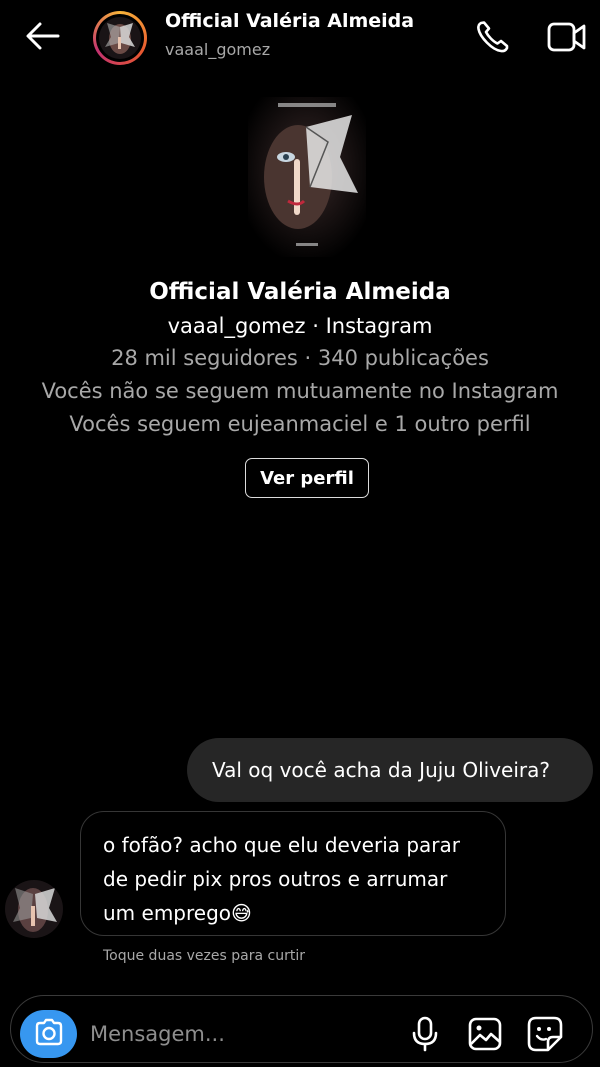 Image resolution: width=600 pixels, height=1067 pixels. I want to click on double-tap-hint: Toque duas vezes para curtir, so click(204, 956).